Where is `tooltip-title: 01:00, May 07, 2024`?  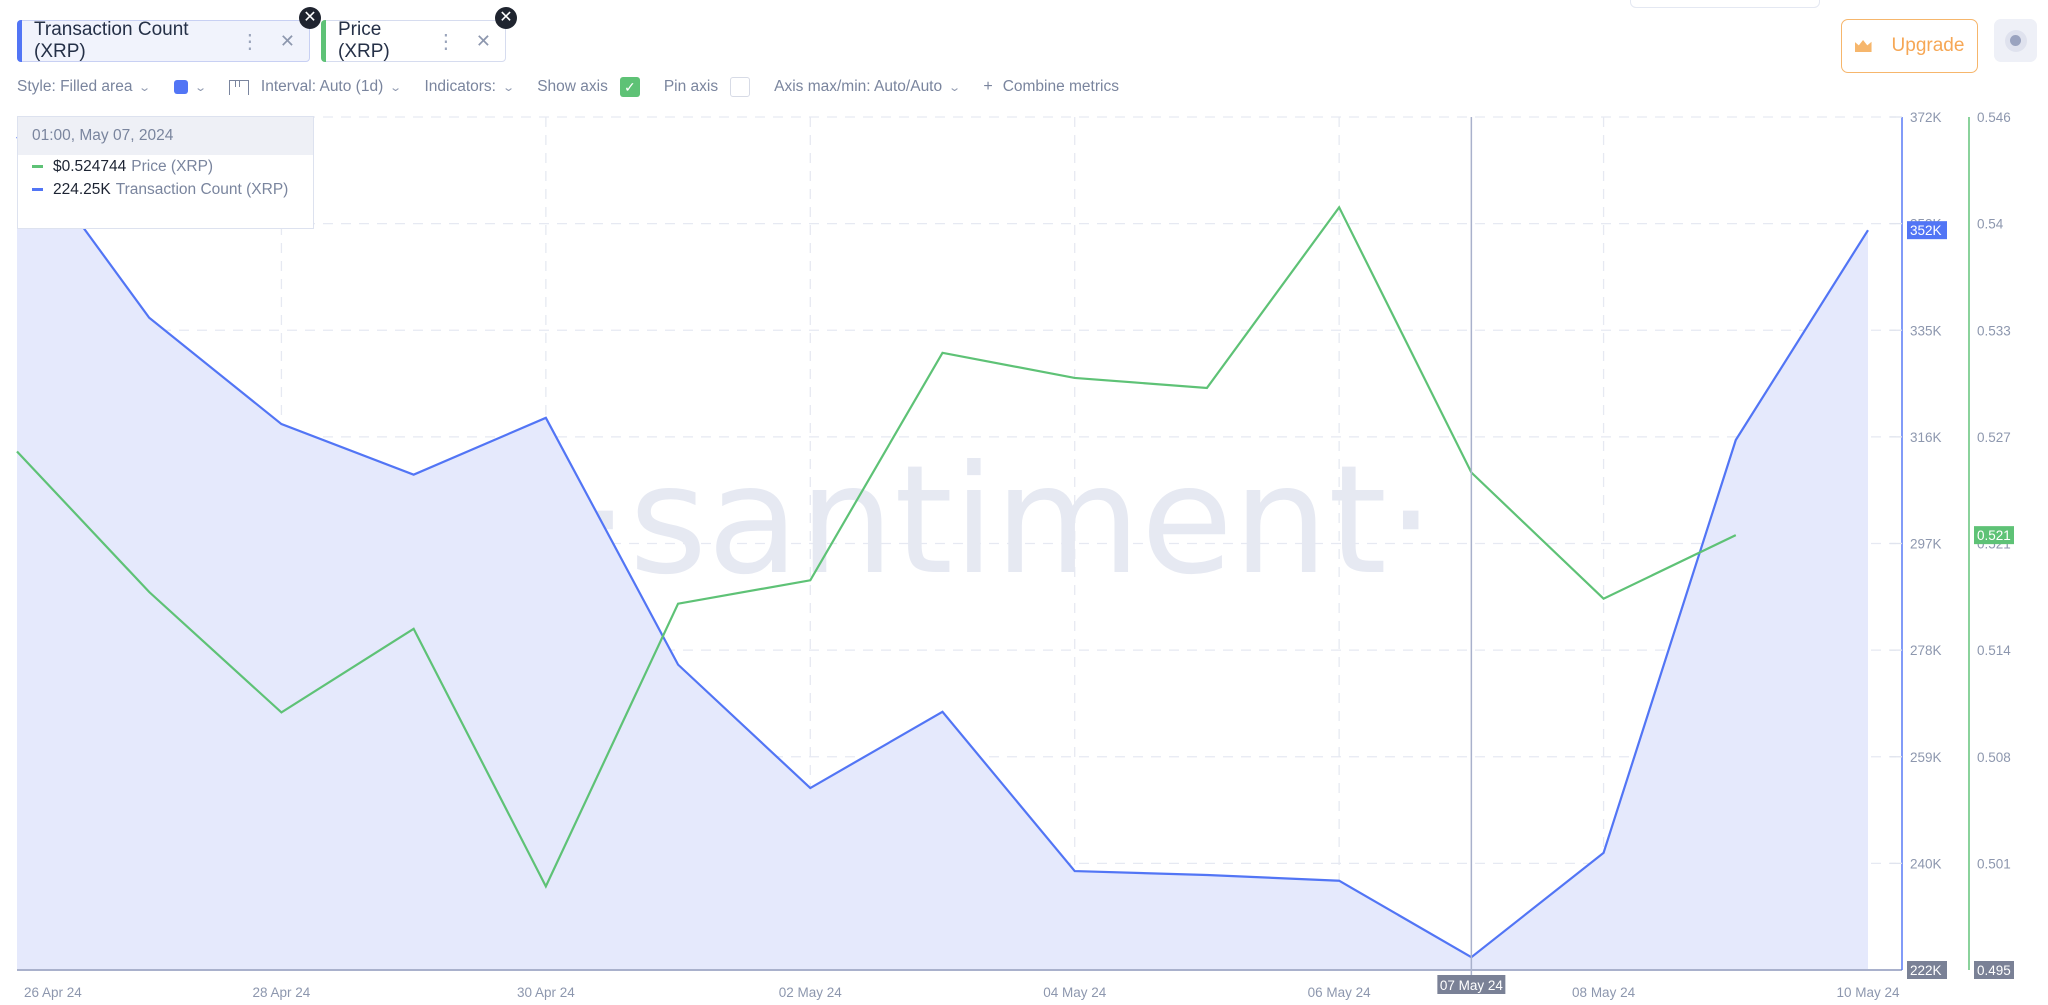
tooltip-title: 01:00, May 07, 2024 is located at coordinates (165, 136).